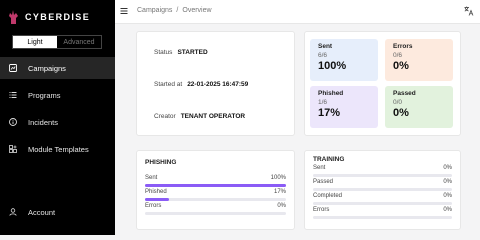 The image size is (480, 240). I want to click on user-icon, so click(13, 212).